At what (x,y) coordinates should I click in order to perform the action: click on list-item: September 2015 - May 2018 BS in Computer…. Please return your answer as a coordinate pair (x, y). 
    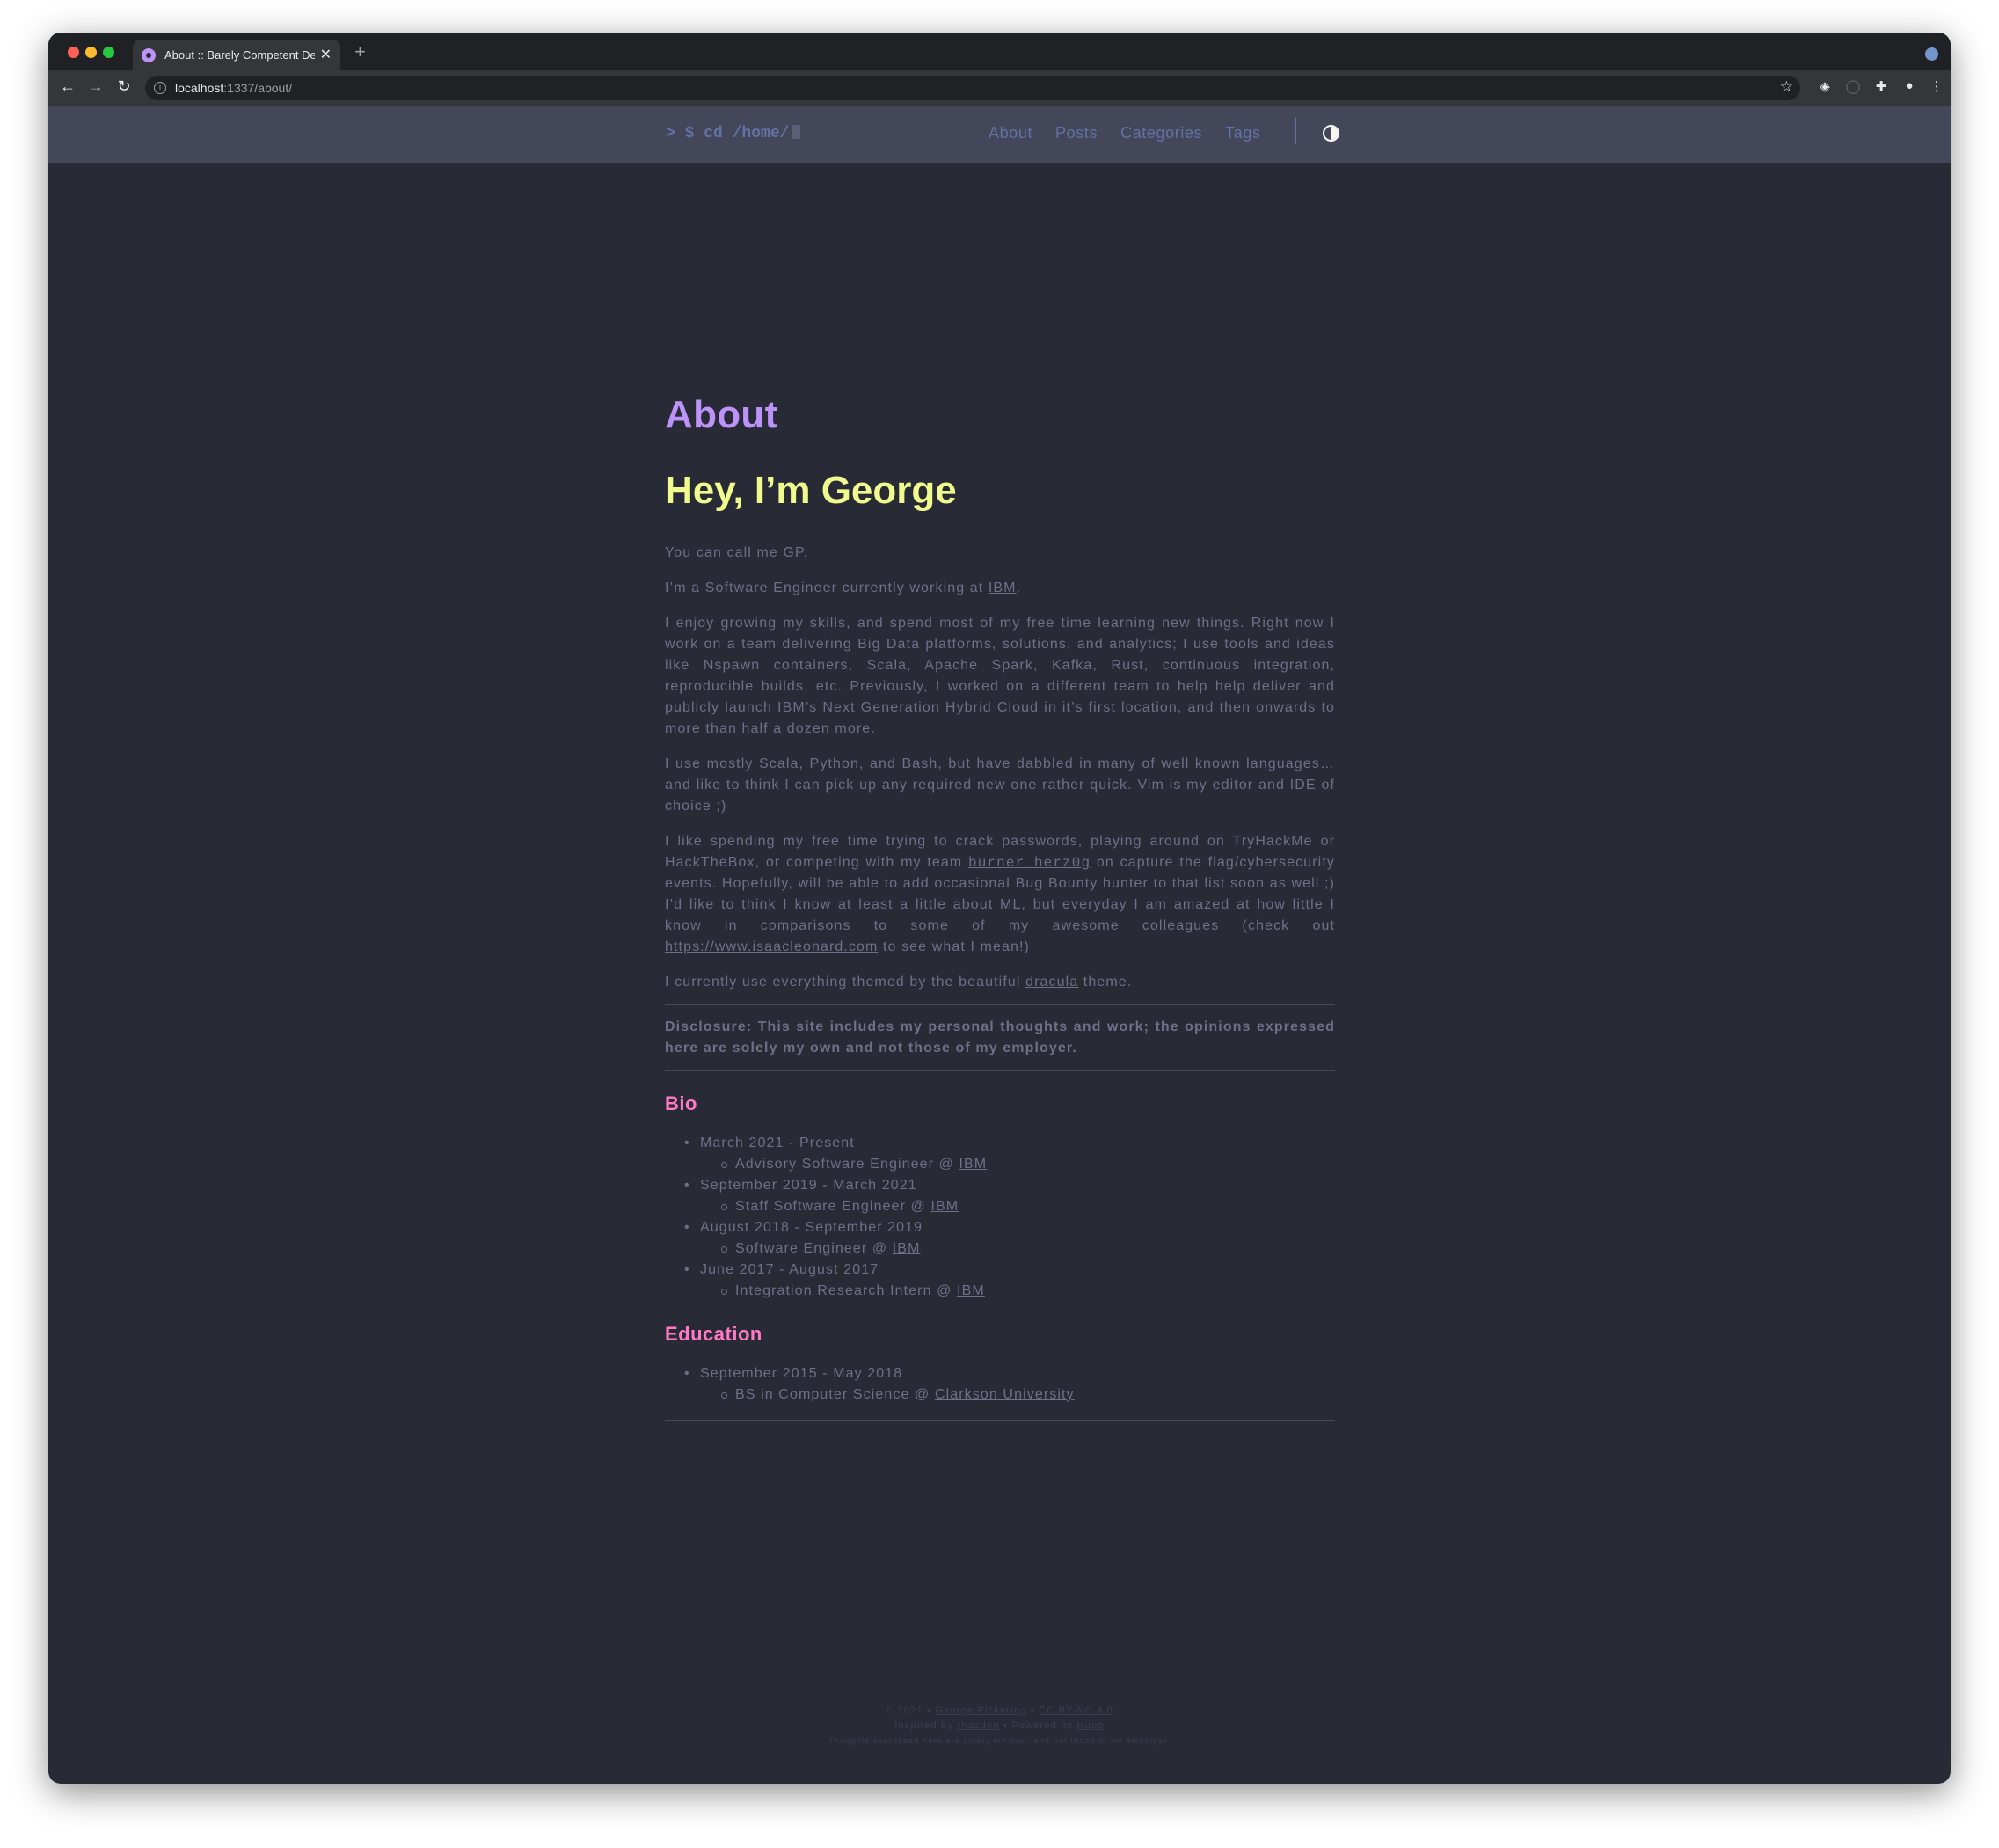
    Looking at the image, I should click on (1009, 1384).